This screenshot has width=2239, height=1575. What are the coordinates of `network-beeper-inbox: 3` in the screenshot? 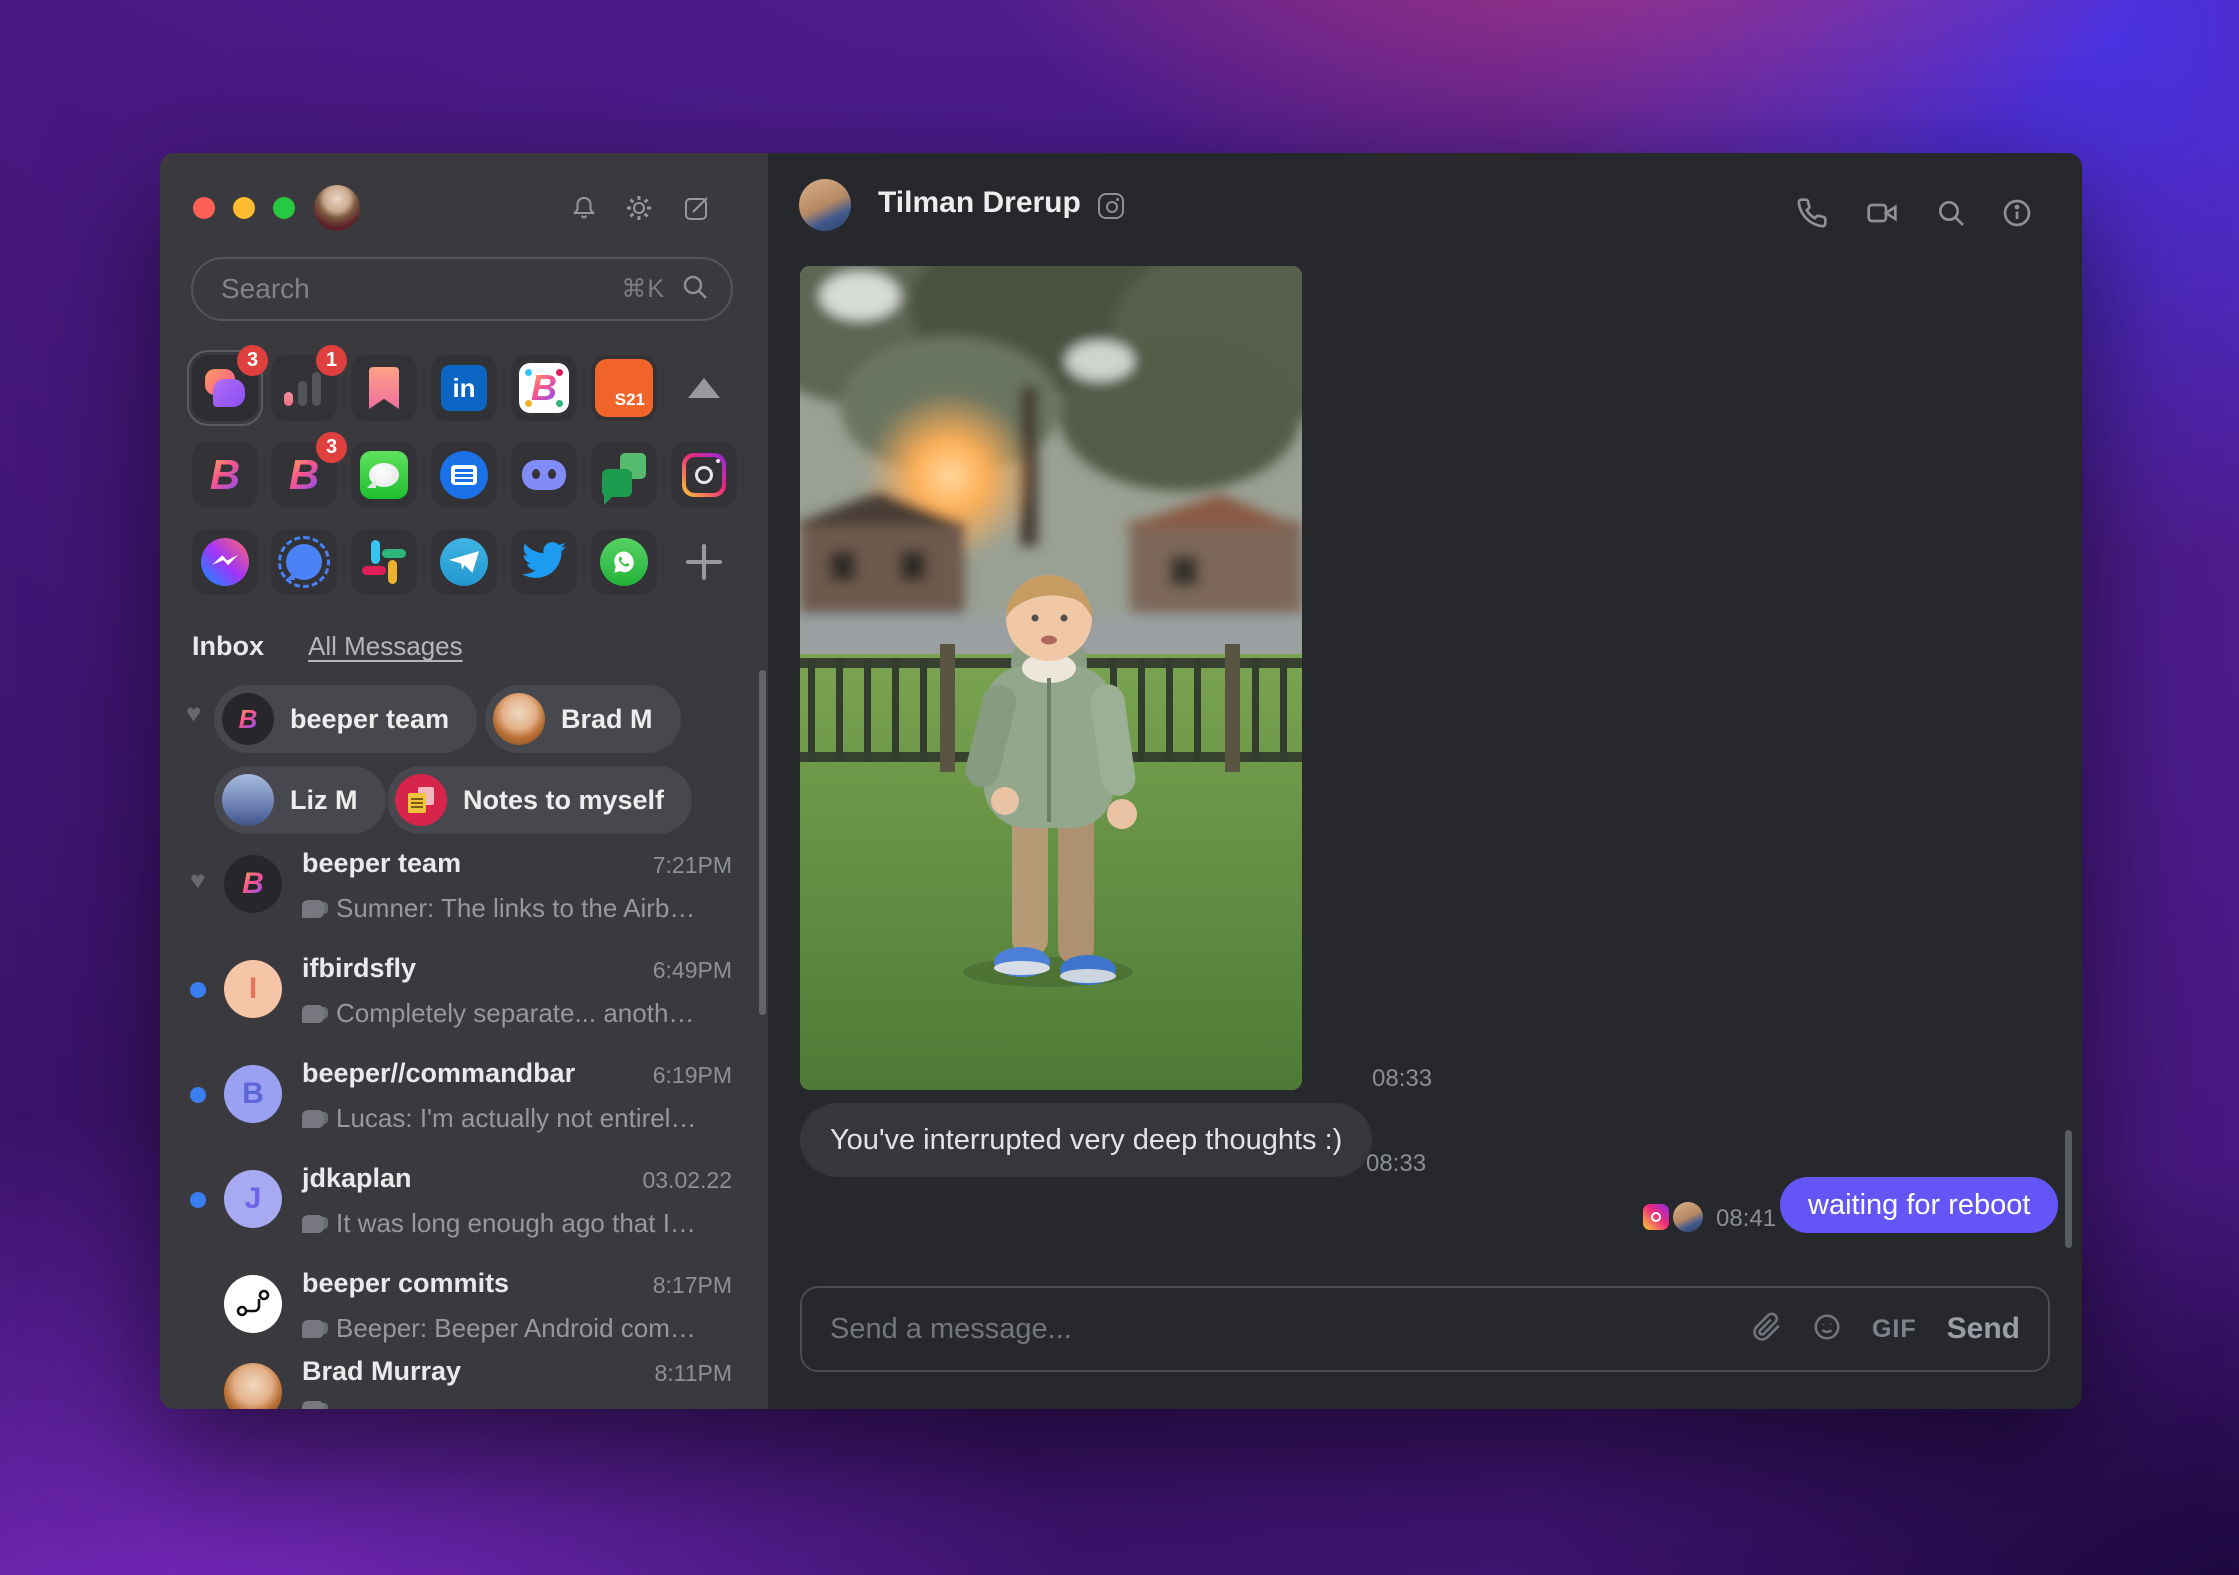 It's located at (227, 385).